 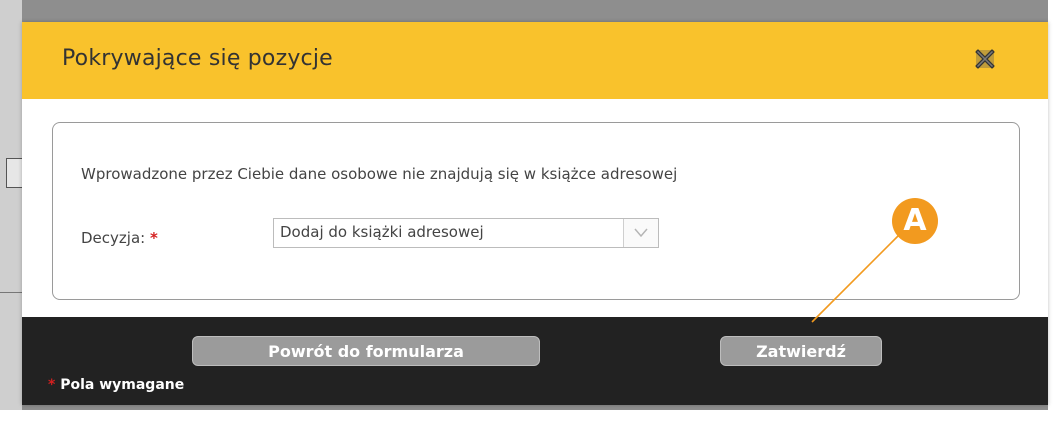 I want to click on close-icon, so click(x=985, y=59).